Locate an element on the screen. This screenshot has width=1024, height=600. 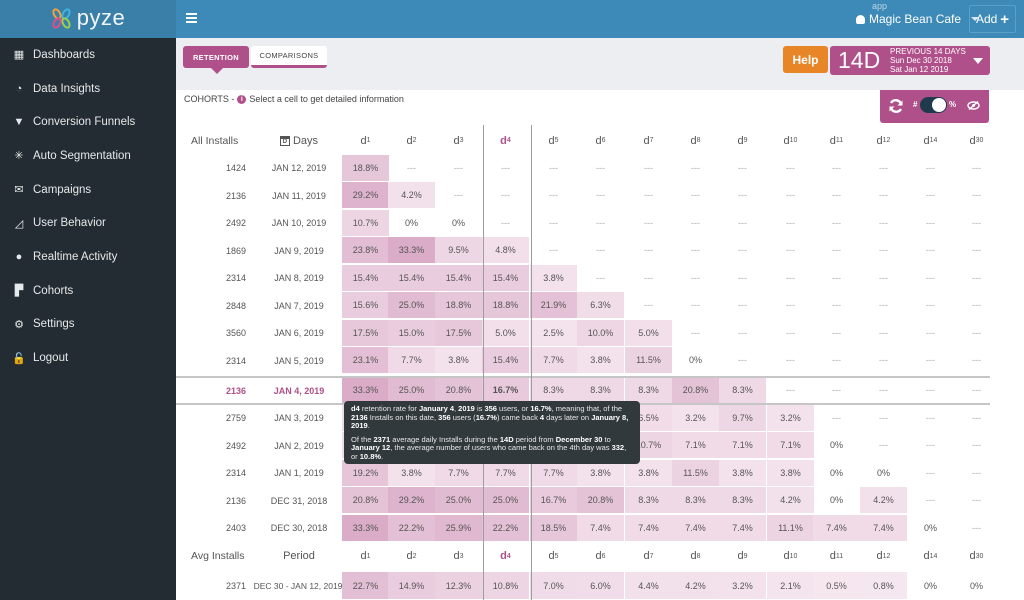
retention-cell: 9.7% is located at coordinates (742, 417).